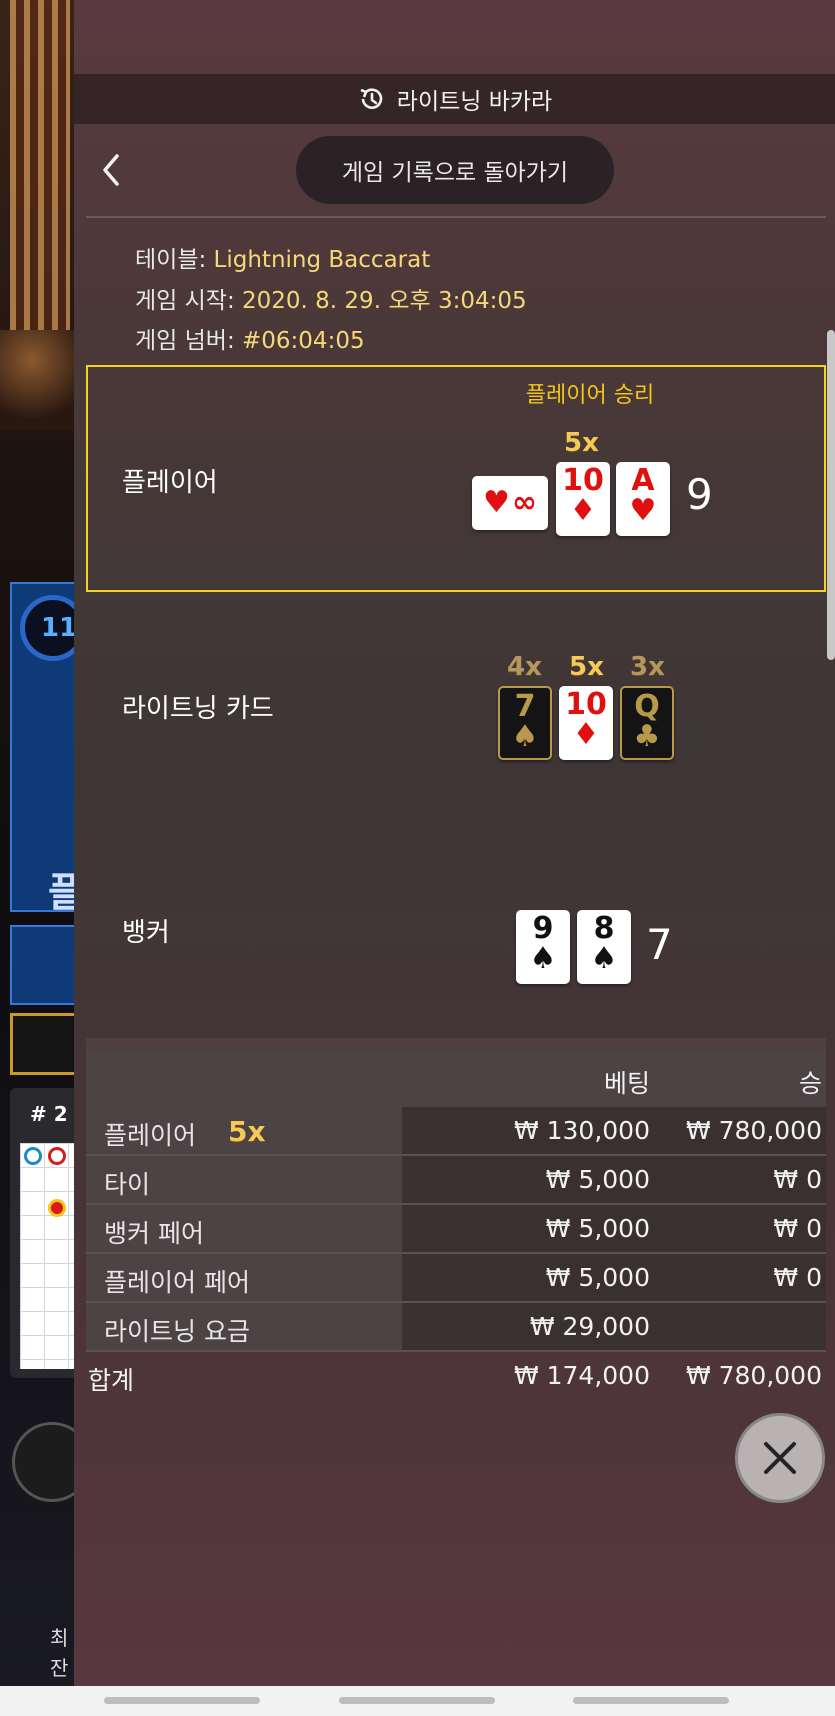 The height and width of the screenshot is (1716, 835). Describe the element at coordinates (543, 928) in the screenshot. I see `banker-card-1-rank: 9` at that location.